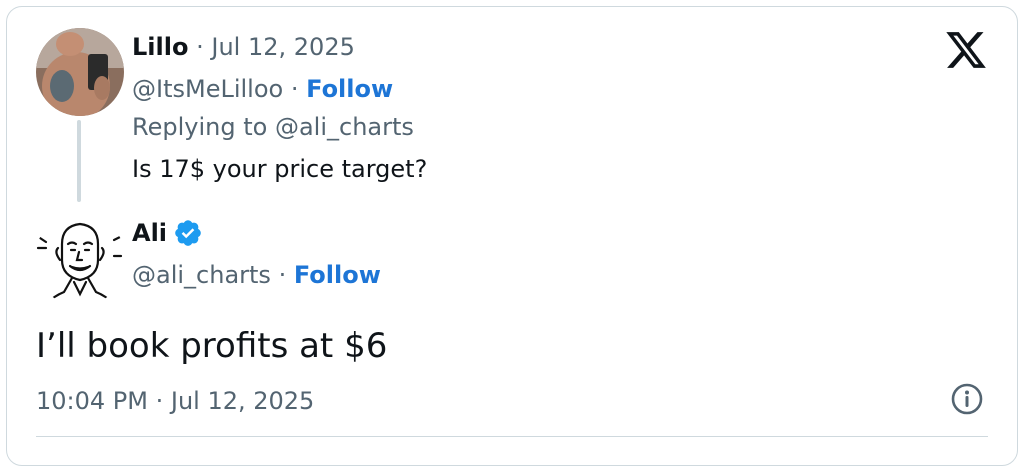 Image resolution: width=1024 pixels, height=466 pixels. What do you see at coordinates (79, 161) in the screenshot?
I see `thread-line` at bounding box center [79, 161].